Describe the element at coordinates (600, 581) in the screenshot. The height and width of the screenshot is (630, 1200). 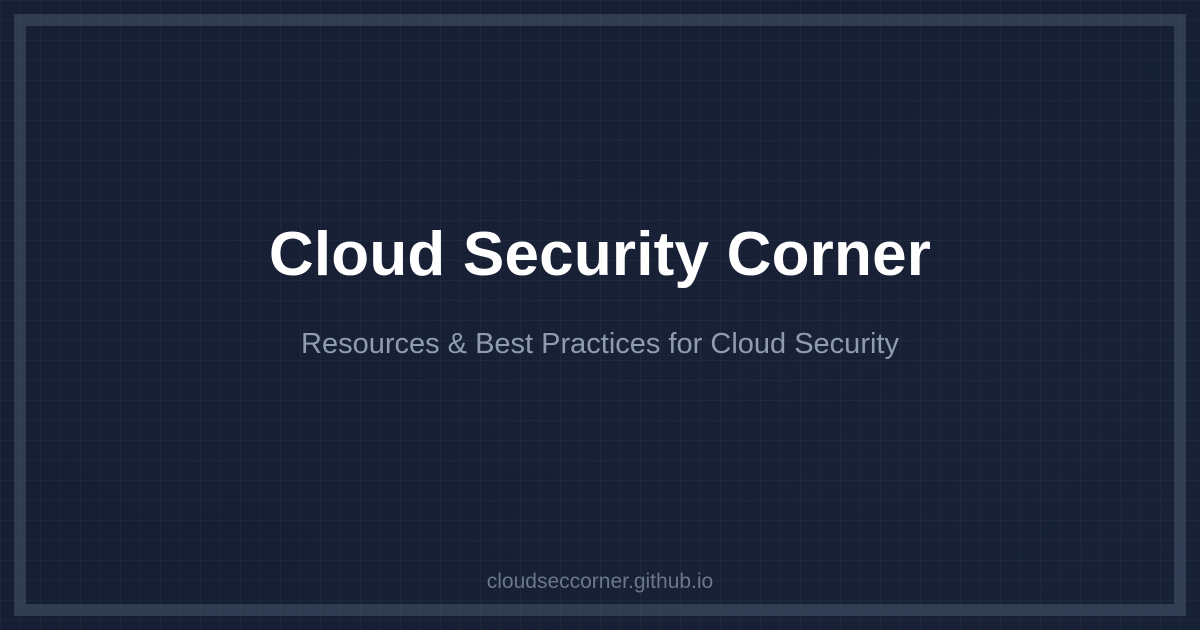
I see `site-url: cloudseccorner.github.io` at that location.